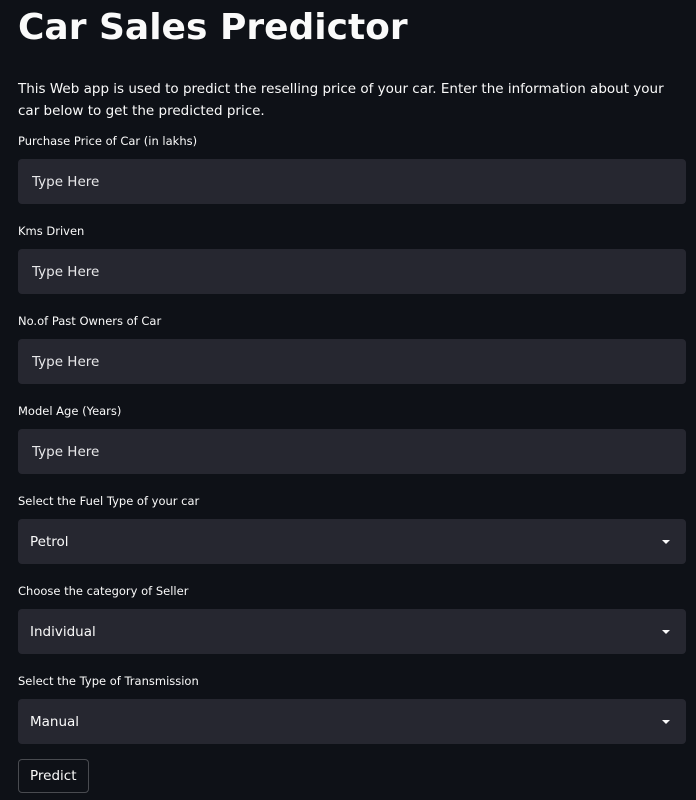  I want to click on transmission-label: Select the Type of Transmission, so click(108, 681).